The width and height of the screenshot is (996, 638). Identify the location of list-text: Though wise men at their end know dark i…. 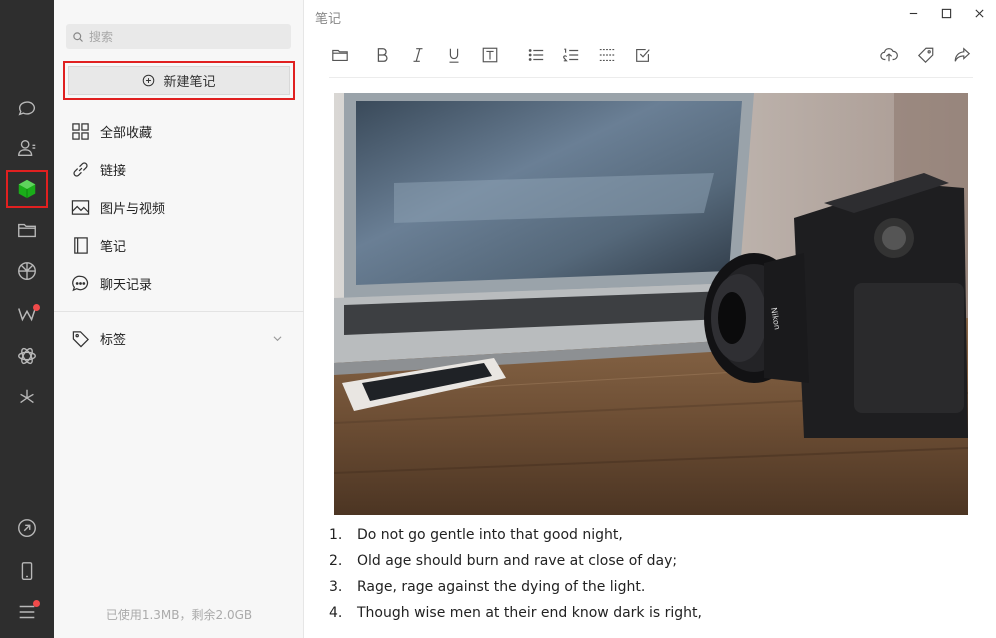
(529, 613).